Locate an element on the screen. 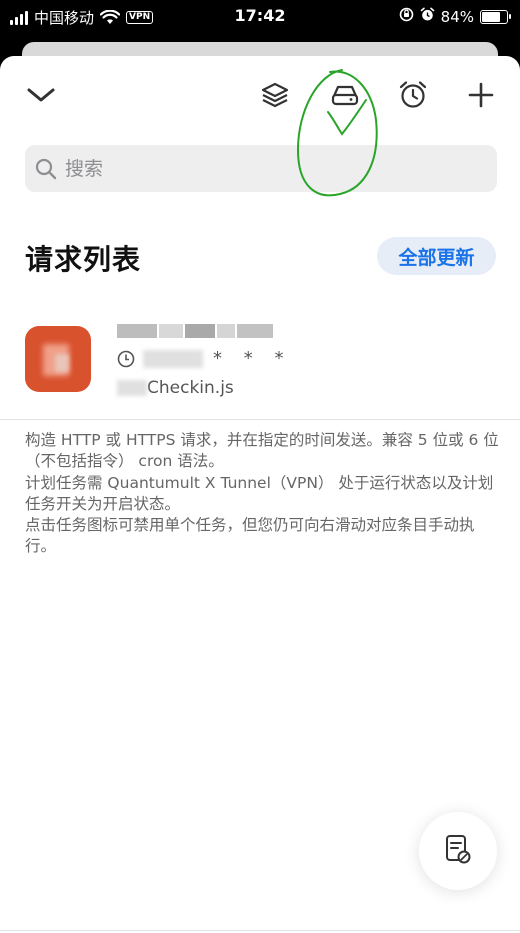 The image size is (520, 933). task-name-redacted is located at coordinates (197, 331).